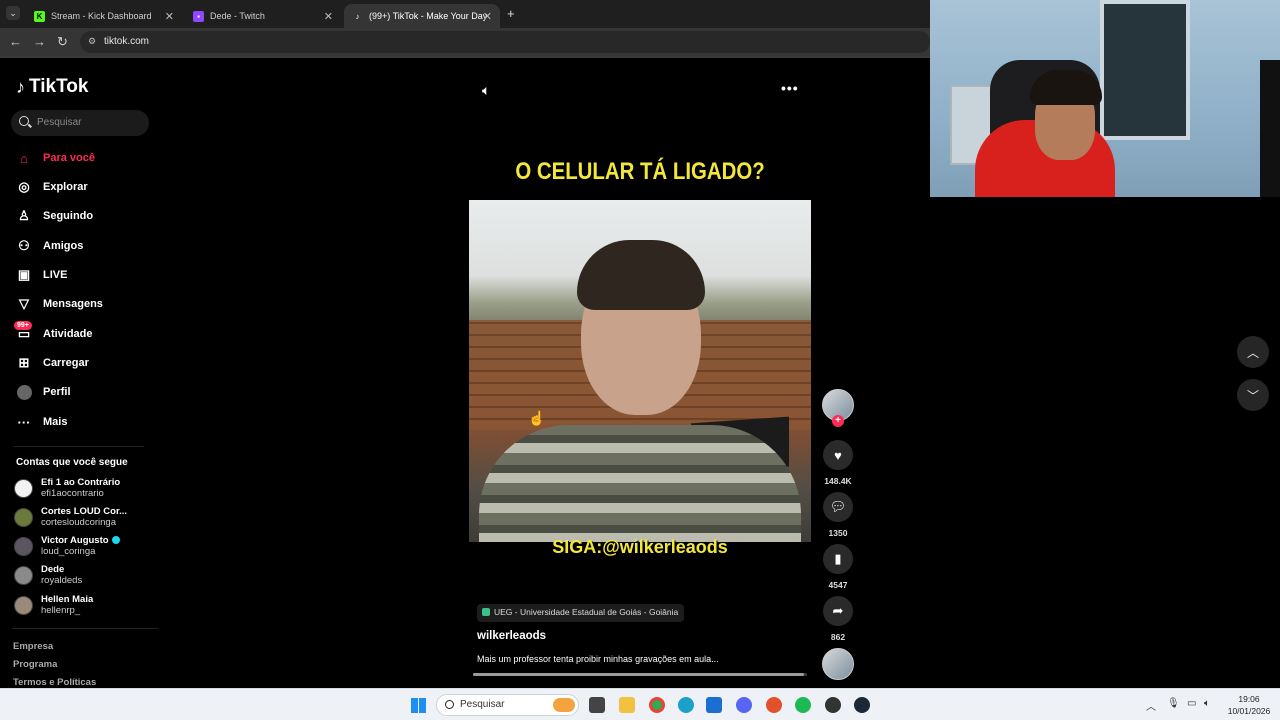 The image size is (1280, 720). I want to click on video-progress-bar, so click(640, 674).